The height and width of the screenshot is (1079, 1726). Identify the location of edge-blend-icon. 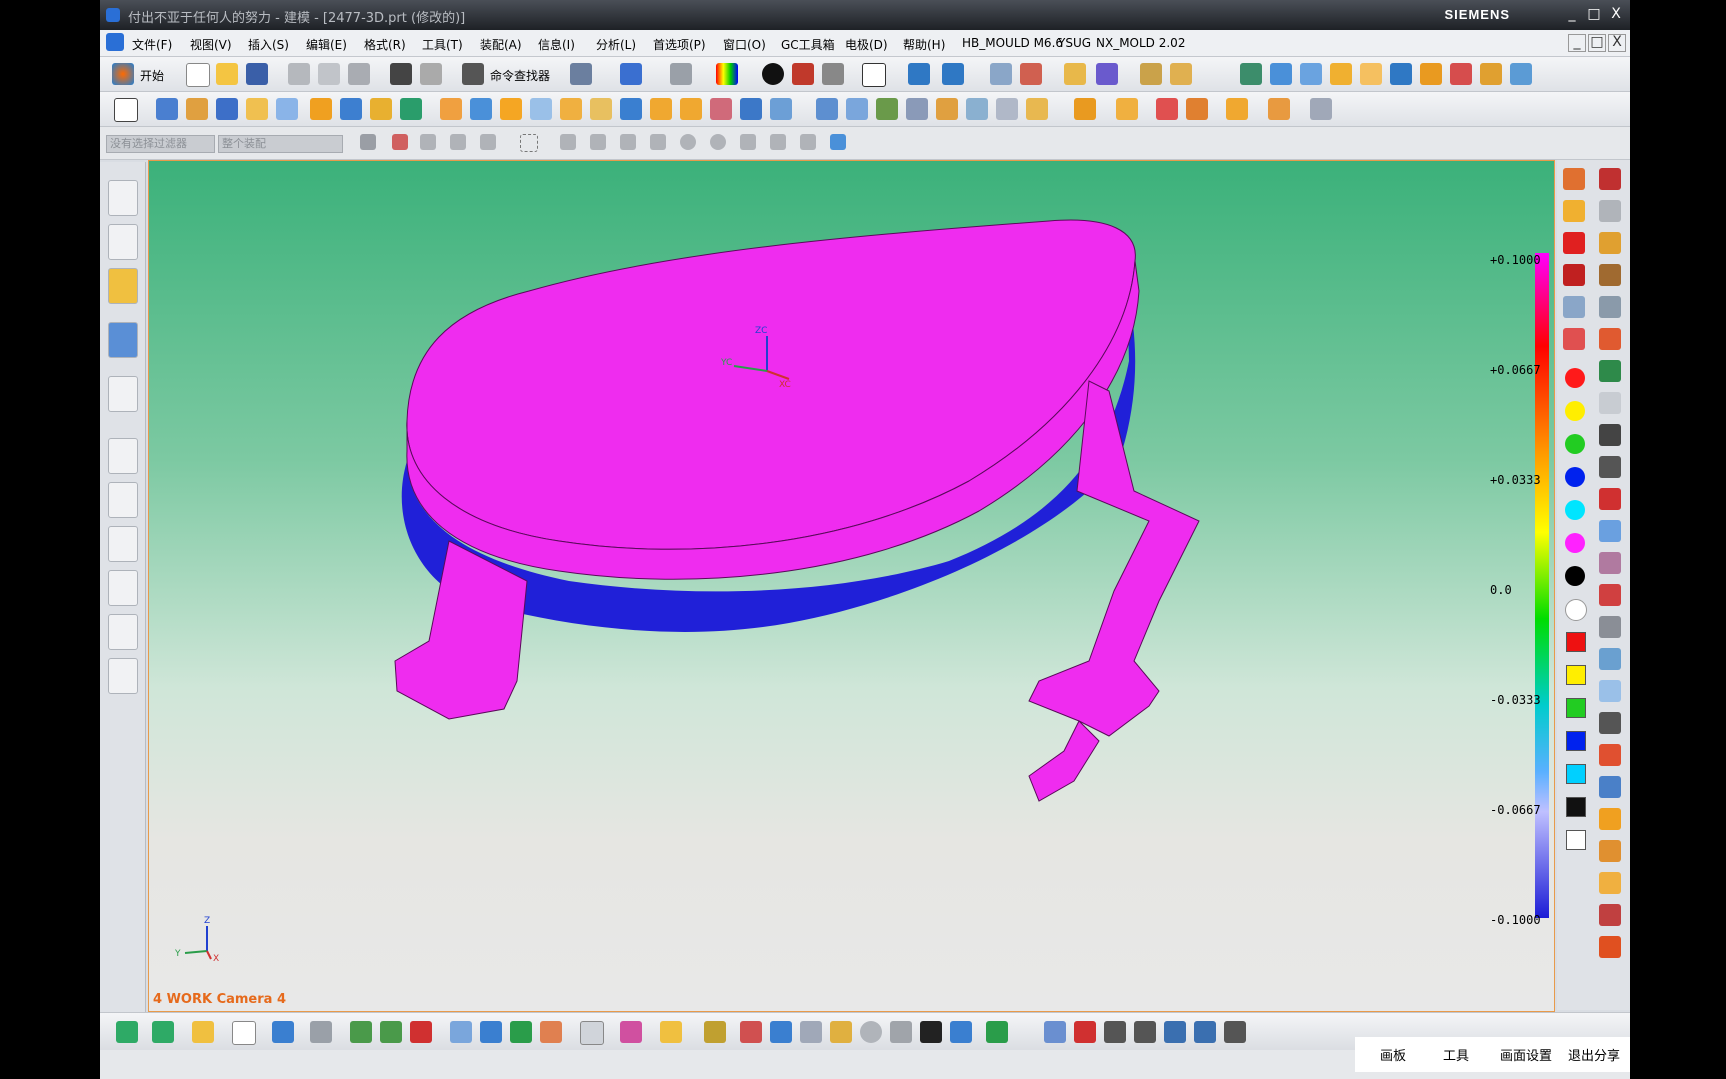
(451, 109).